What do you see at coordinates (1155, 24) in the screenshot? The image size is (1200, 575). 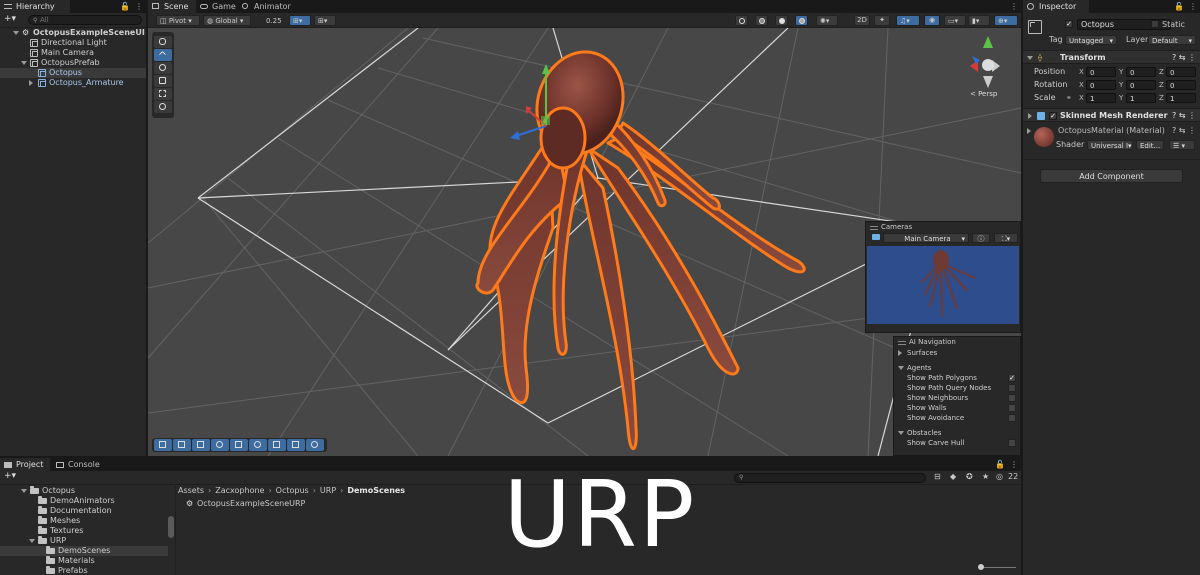 I see `static-checkbox` at bounding box center [1155, 24].